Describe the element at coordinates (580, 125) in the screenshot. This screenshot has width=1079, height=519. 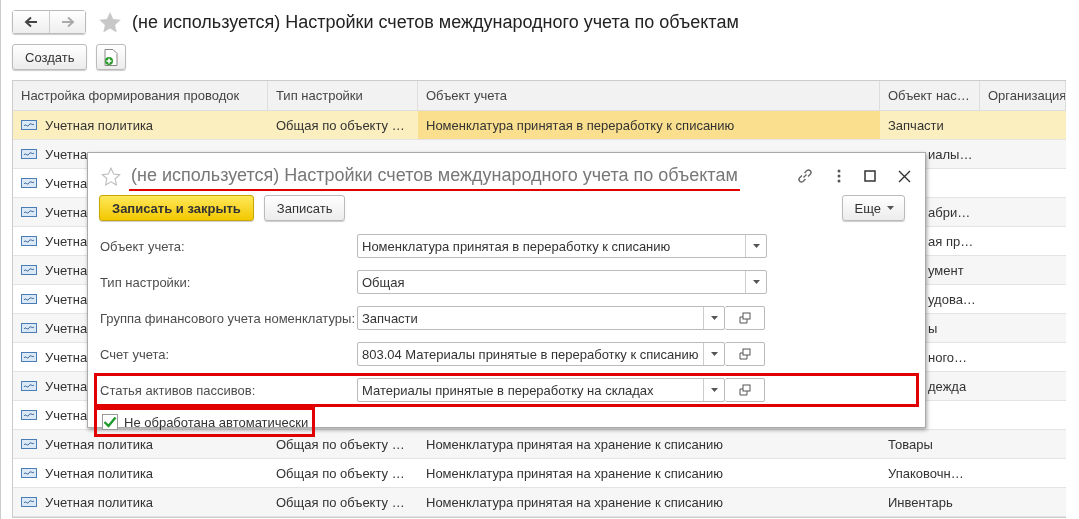
I see `cell-text: Номенклатура принятая в переработку к списанию` at that location.